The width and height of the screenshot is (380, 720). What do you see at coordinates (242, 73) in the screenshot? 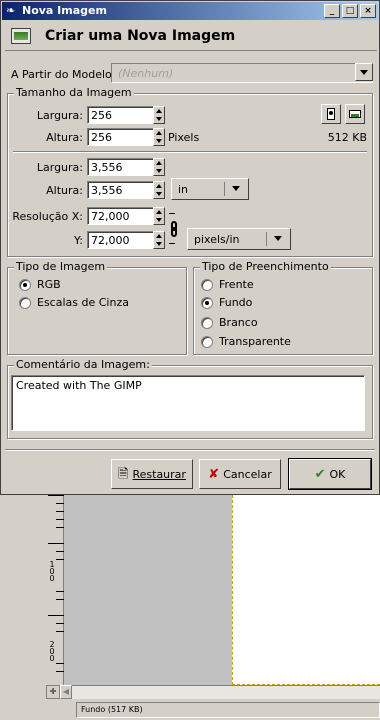
I see `template-select: (Nenhum)` at bounding box center [242, 73].